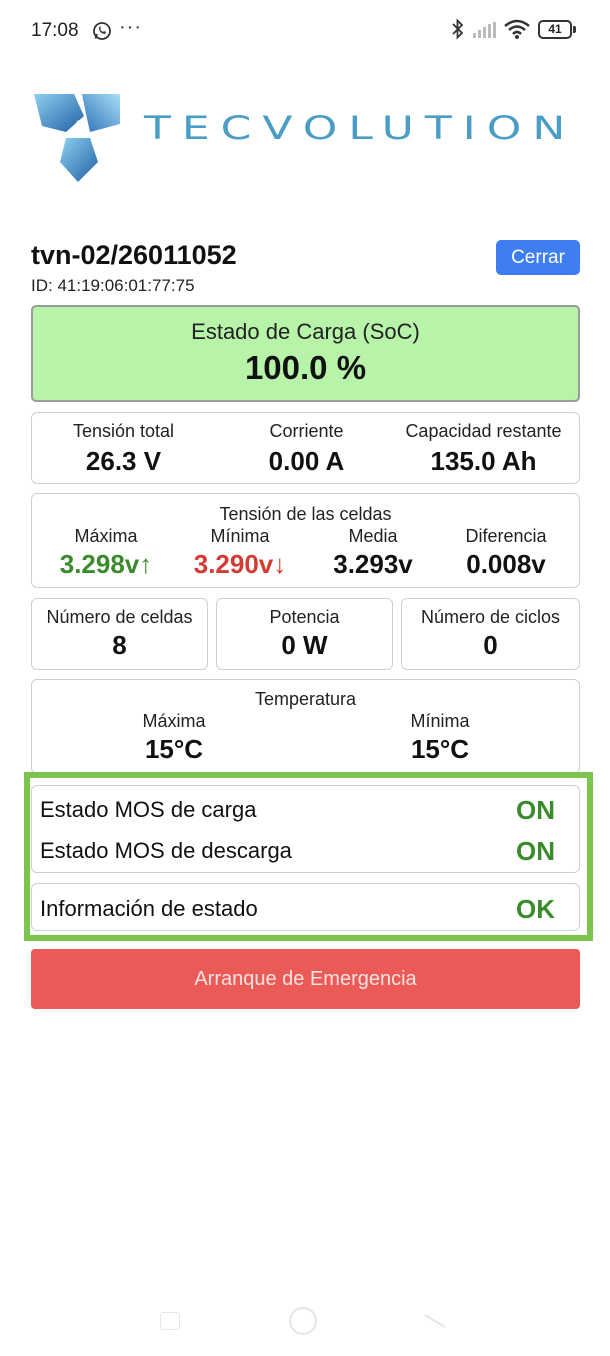 Image resolution: width=610 pixels, height=1356 pixels. What do you see at coordinates (170, 1321) in the screenshot?
I see `recent-apps-icon` at bounding box center [170, 1321].